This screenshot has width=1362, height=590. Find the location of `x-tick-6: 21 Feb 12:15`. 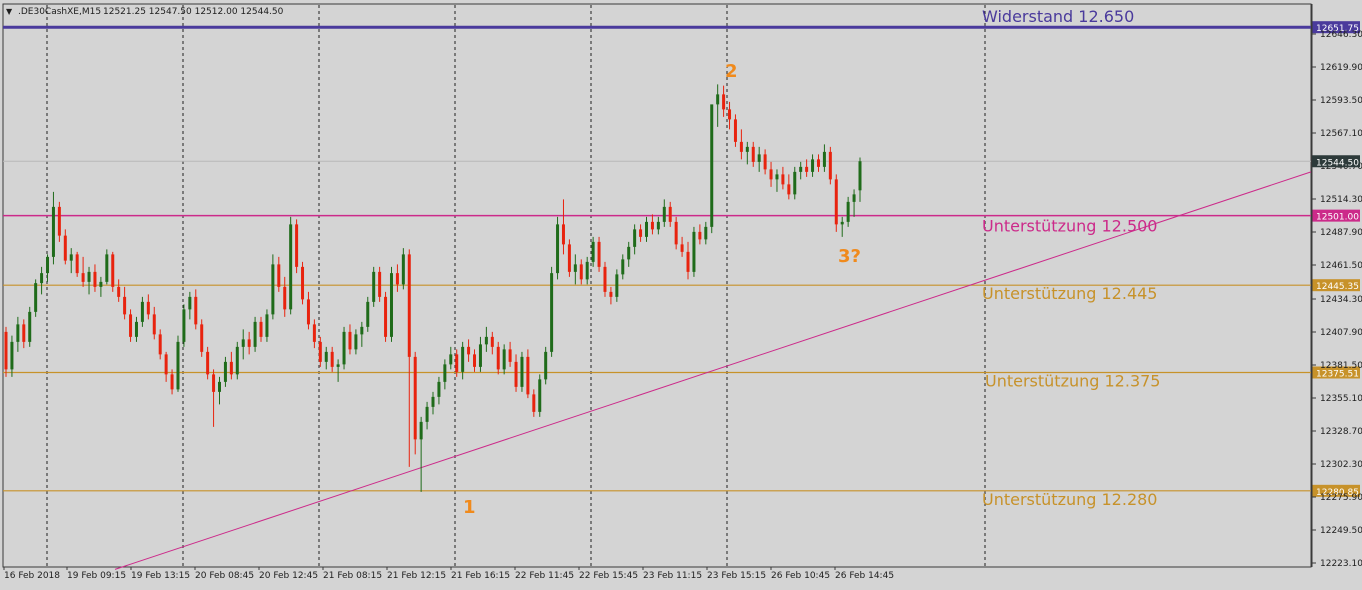

x-tick-6: 21 Feb 12:15 is located at coordinates (416, 576).